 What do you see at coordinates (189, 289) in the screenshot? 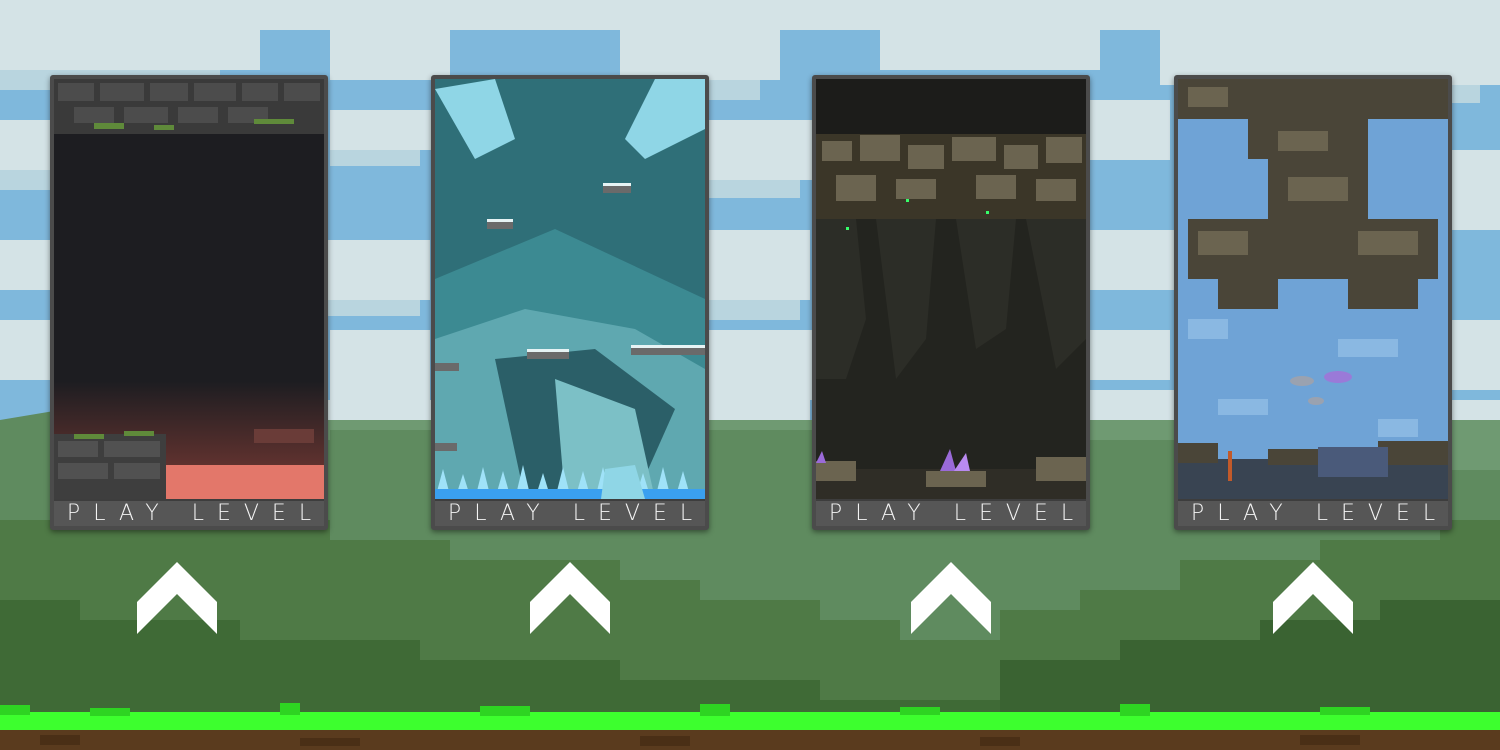
I see `level-1-preview` at bounding box center [189, 289].